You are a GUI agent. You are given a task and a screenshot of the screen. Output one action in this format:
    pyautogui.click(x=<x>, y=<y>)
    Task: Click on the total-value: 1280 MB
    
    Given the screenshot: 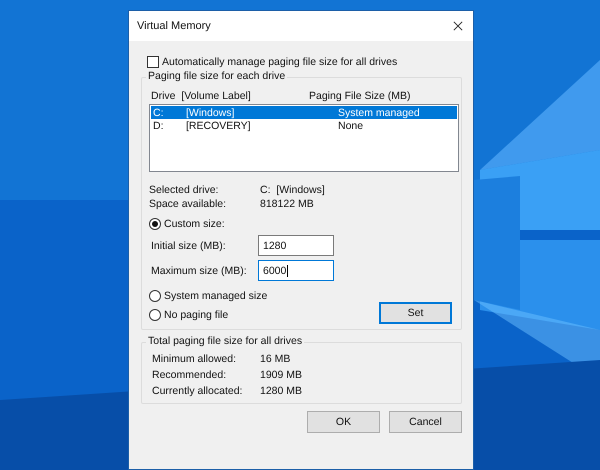 What is the action you would take?
    pyautogui.click(x=282, y=391)
    